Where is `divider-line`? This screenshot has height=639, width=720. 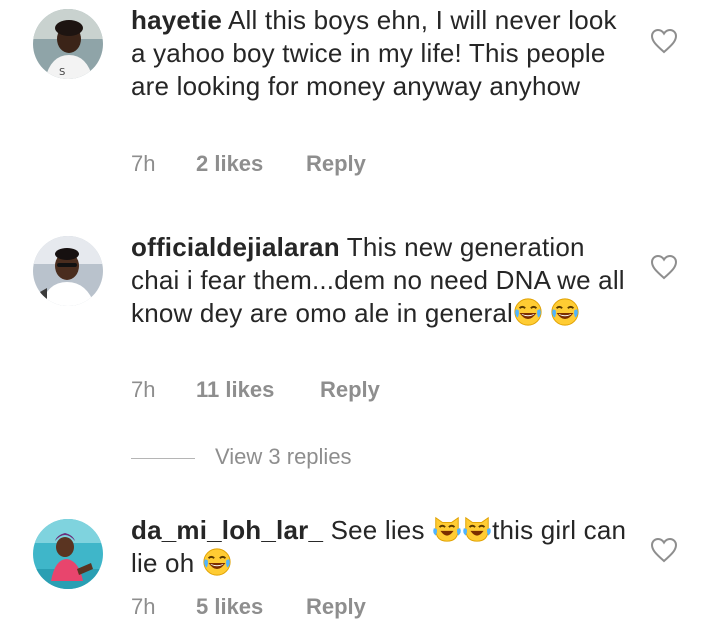 divider-line is located at coordinates (163, 458).